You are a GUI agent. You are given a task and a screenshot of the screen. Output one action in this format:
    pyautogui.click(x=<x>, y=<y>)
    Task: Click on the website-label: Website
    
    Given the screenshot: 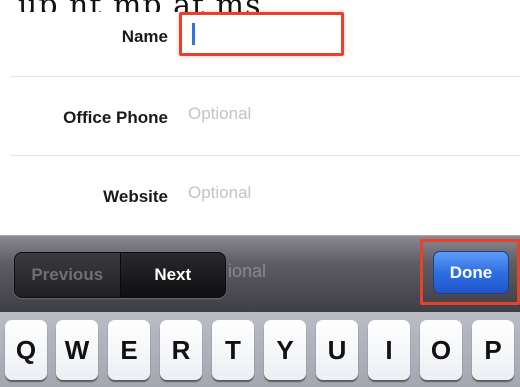 What is the action you would take?
    pyautogui.click(x=135, y=196)
    